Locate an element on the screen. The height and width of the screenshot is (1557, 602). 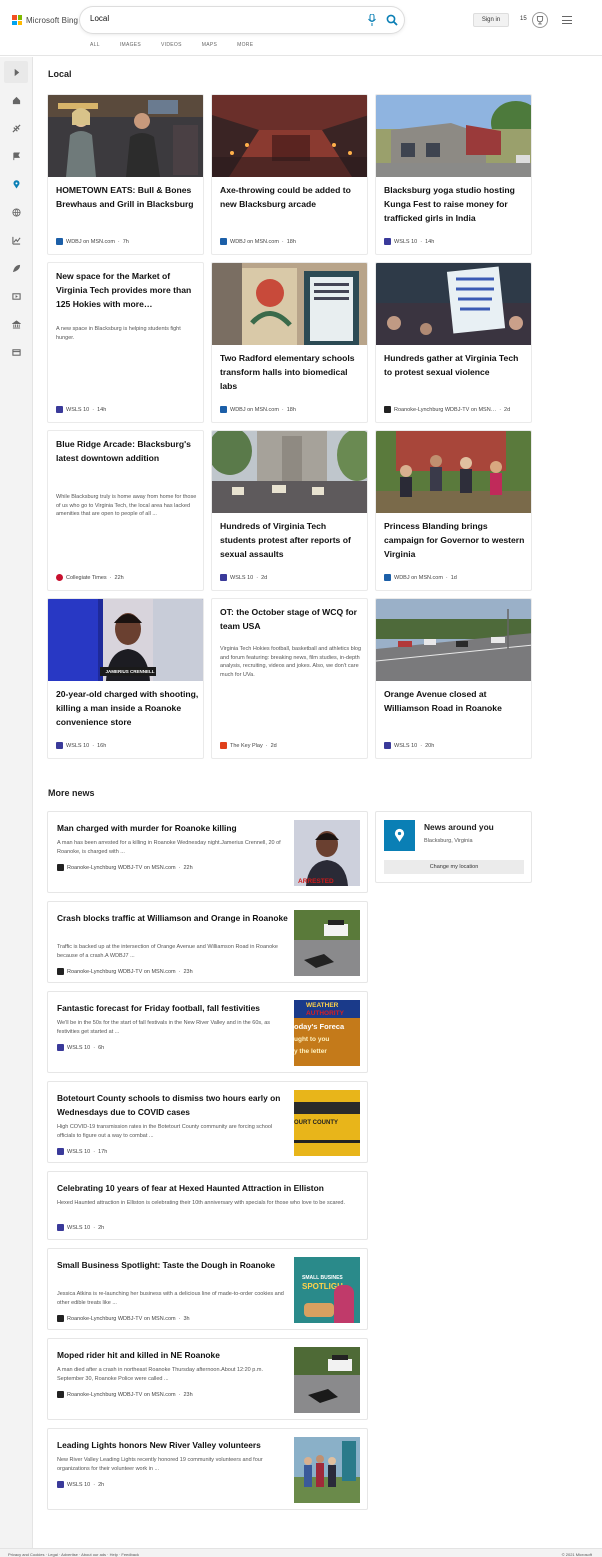
card-source: Roanoke-Lynchburg WDBJ-TV on MSN… · 2d is located at coordinates (447, 409).